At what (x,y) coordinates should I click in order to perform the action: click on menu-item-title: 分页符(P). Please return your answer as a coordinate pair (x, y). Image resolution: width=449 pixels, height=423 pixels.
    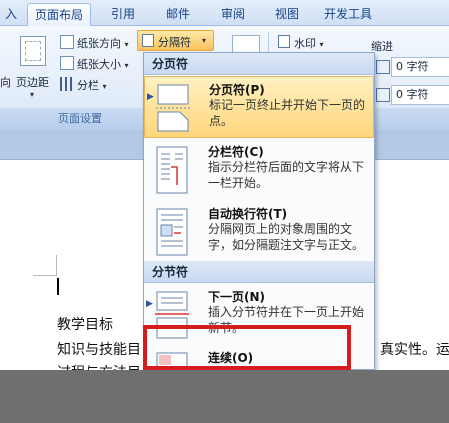
    Looking at the image, I should click on (237, 90).